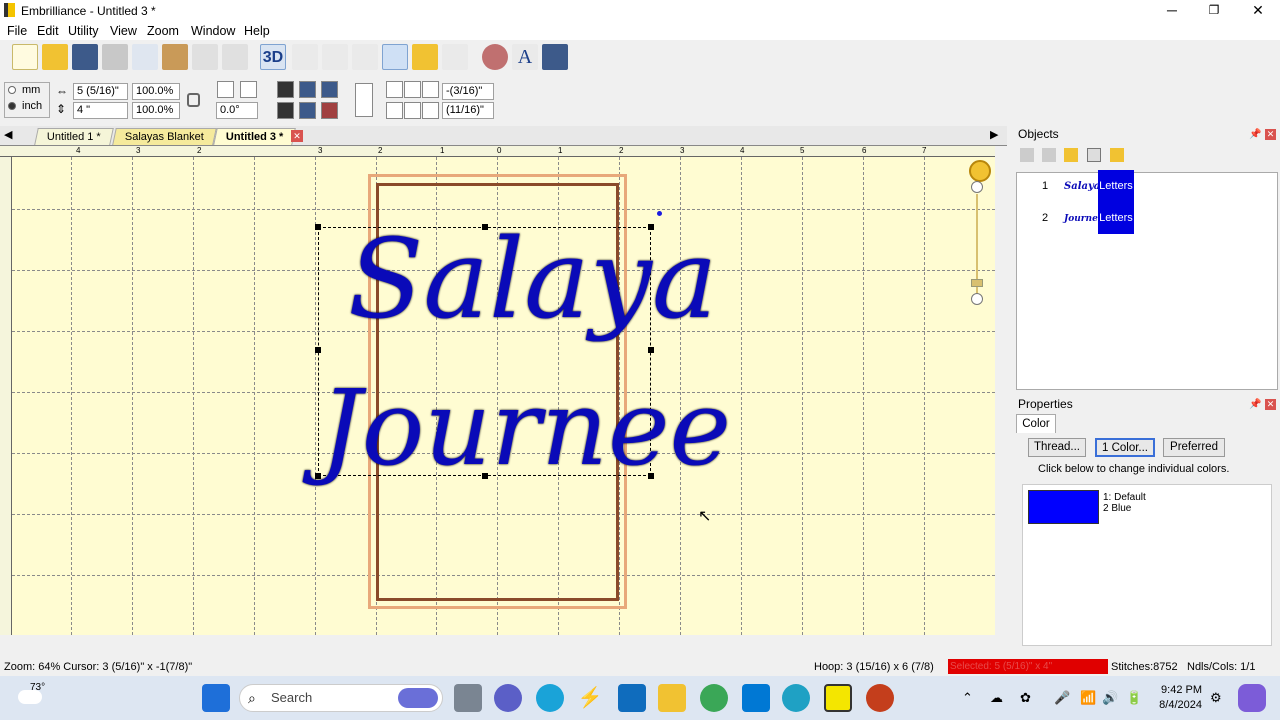 Image resolution: width=1280 pixels, height=720 pixels. What do you see at coordinates (285, 89) in the screenshot?
I see `align-top-icon` at bounding box center [285, 89].